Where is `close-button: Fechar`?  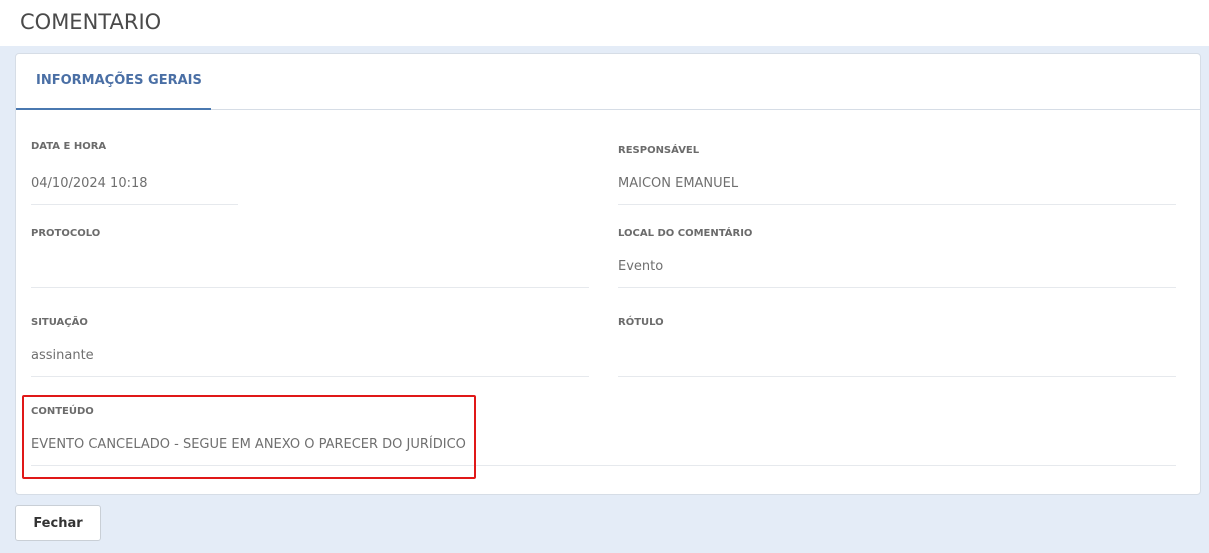
close-button: Fechar is located at coordinates (58, 523).